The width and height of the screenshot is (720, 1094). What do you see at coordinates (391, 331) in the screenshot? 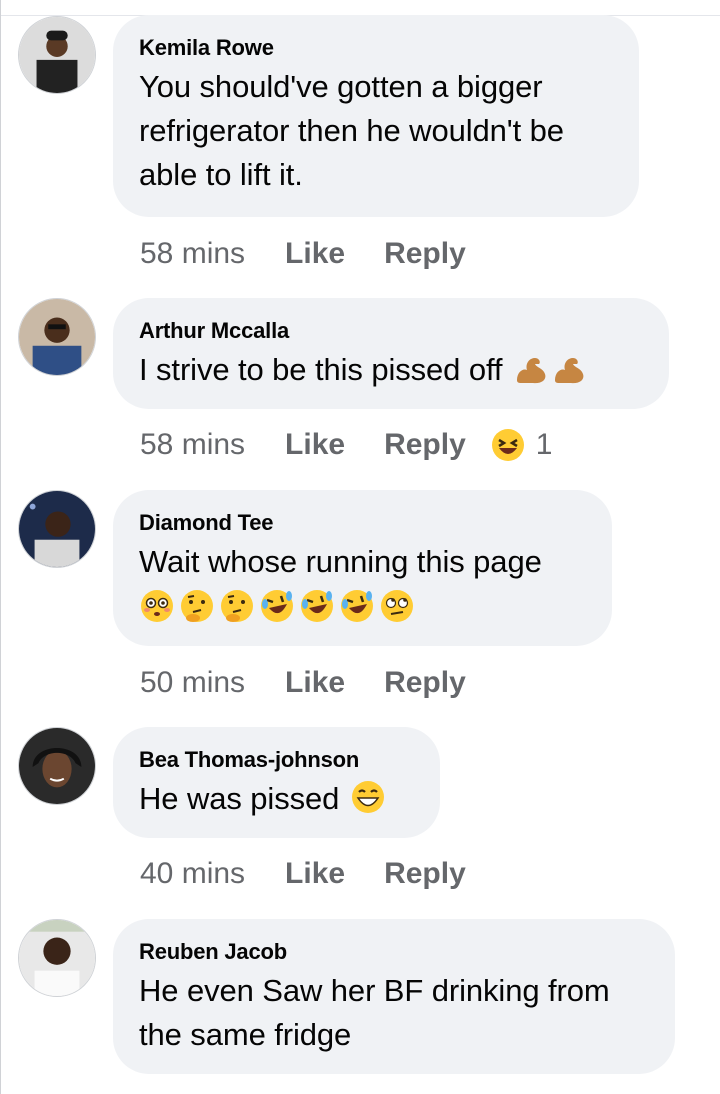
I see `commenter-name: Arthur Mccalla` at bounding box center [391, 331].